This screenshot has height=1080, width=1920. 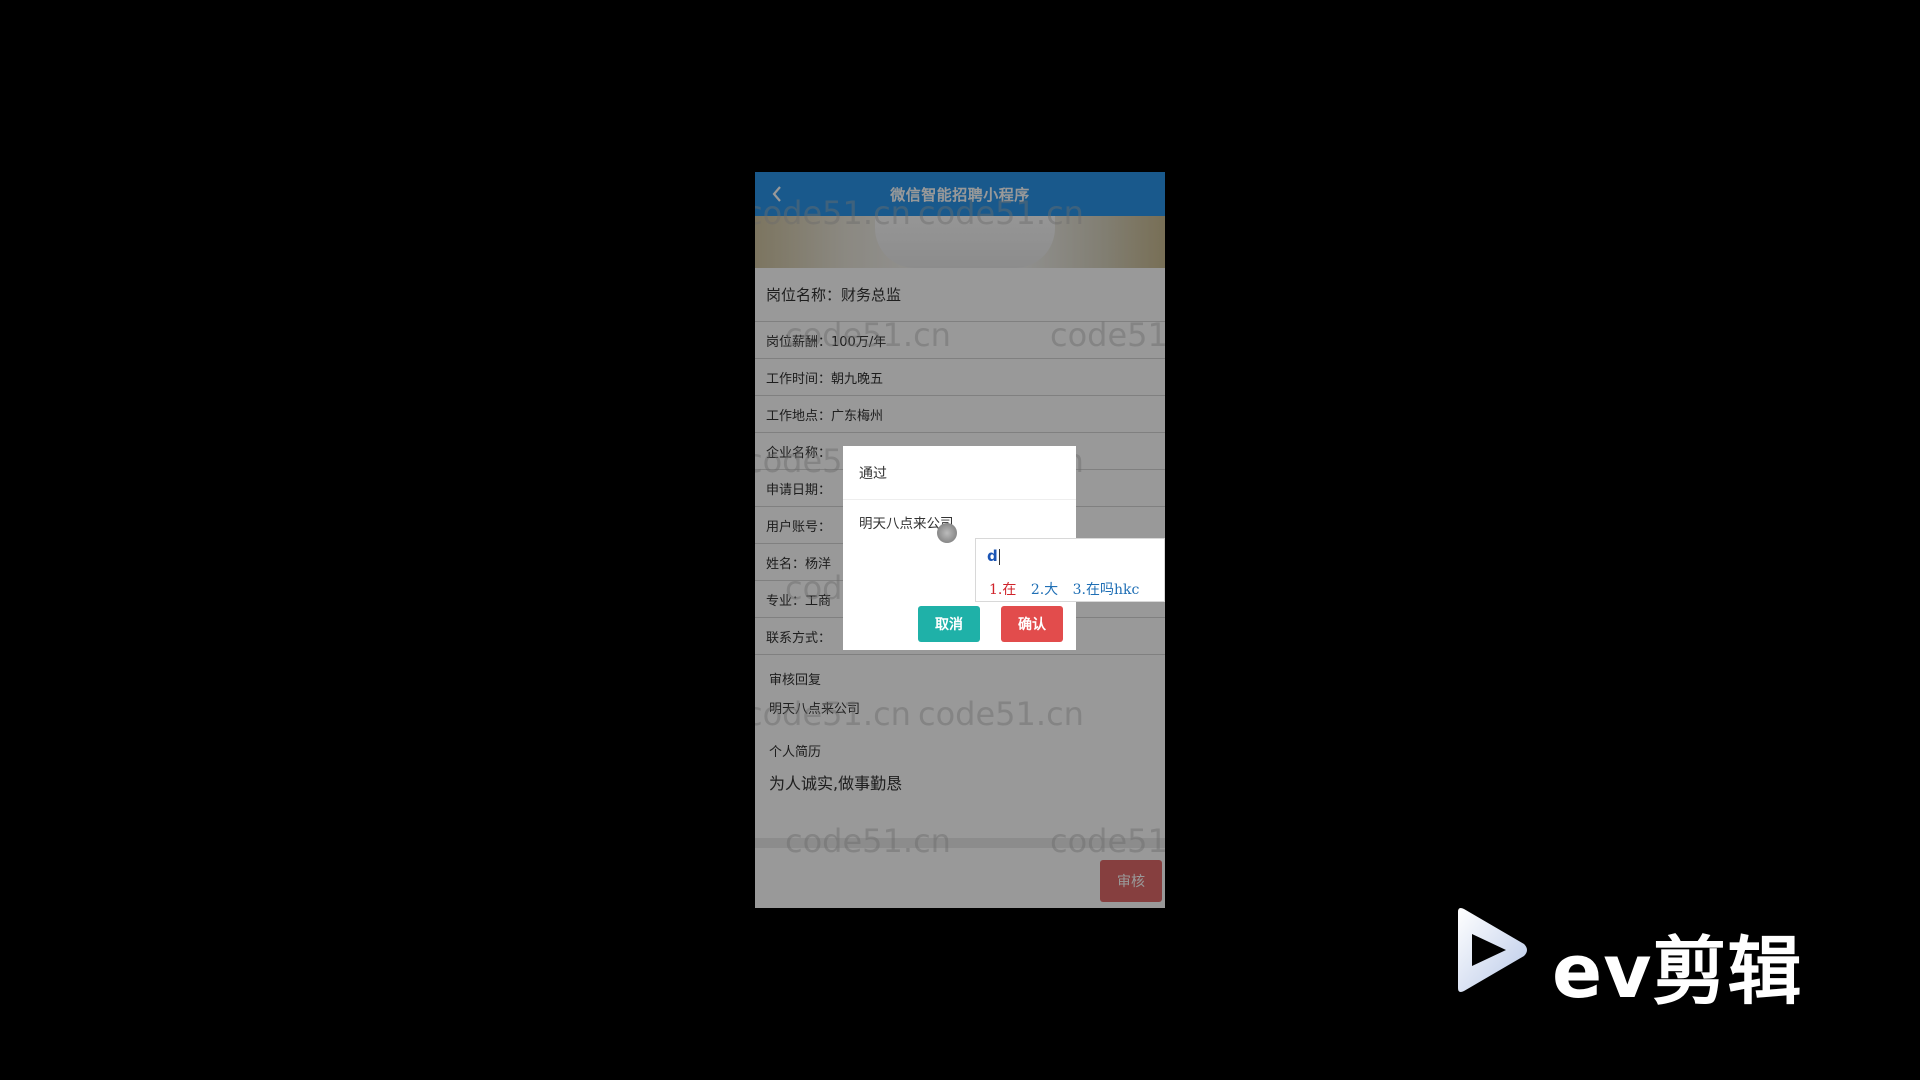 What do you see at coordinates (1070, 570) in the screenshot?
I see `ime-candidate-window: d 1.在 2.大 3.在吗hkc` at bounding box center [1070, 570].